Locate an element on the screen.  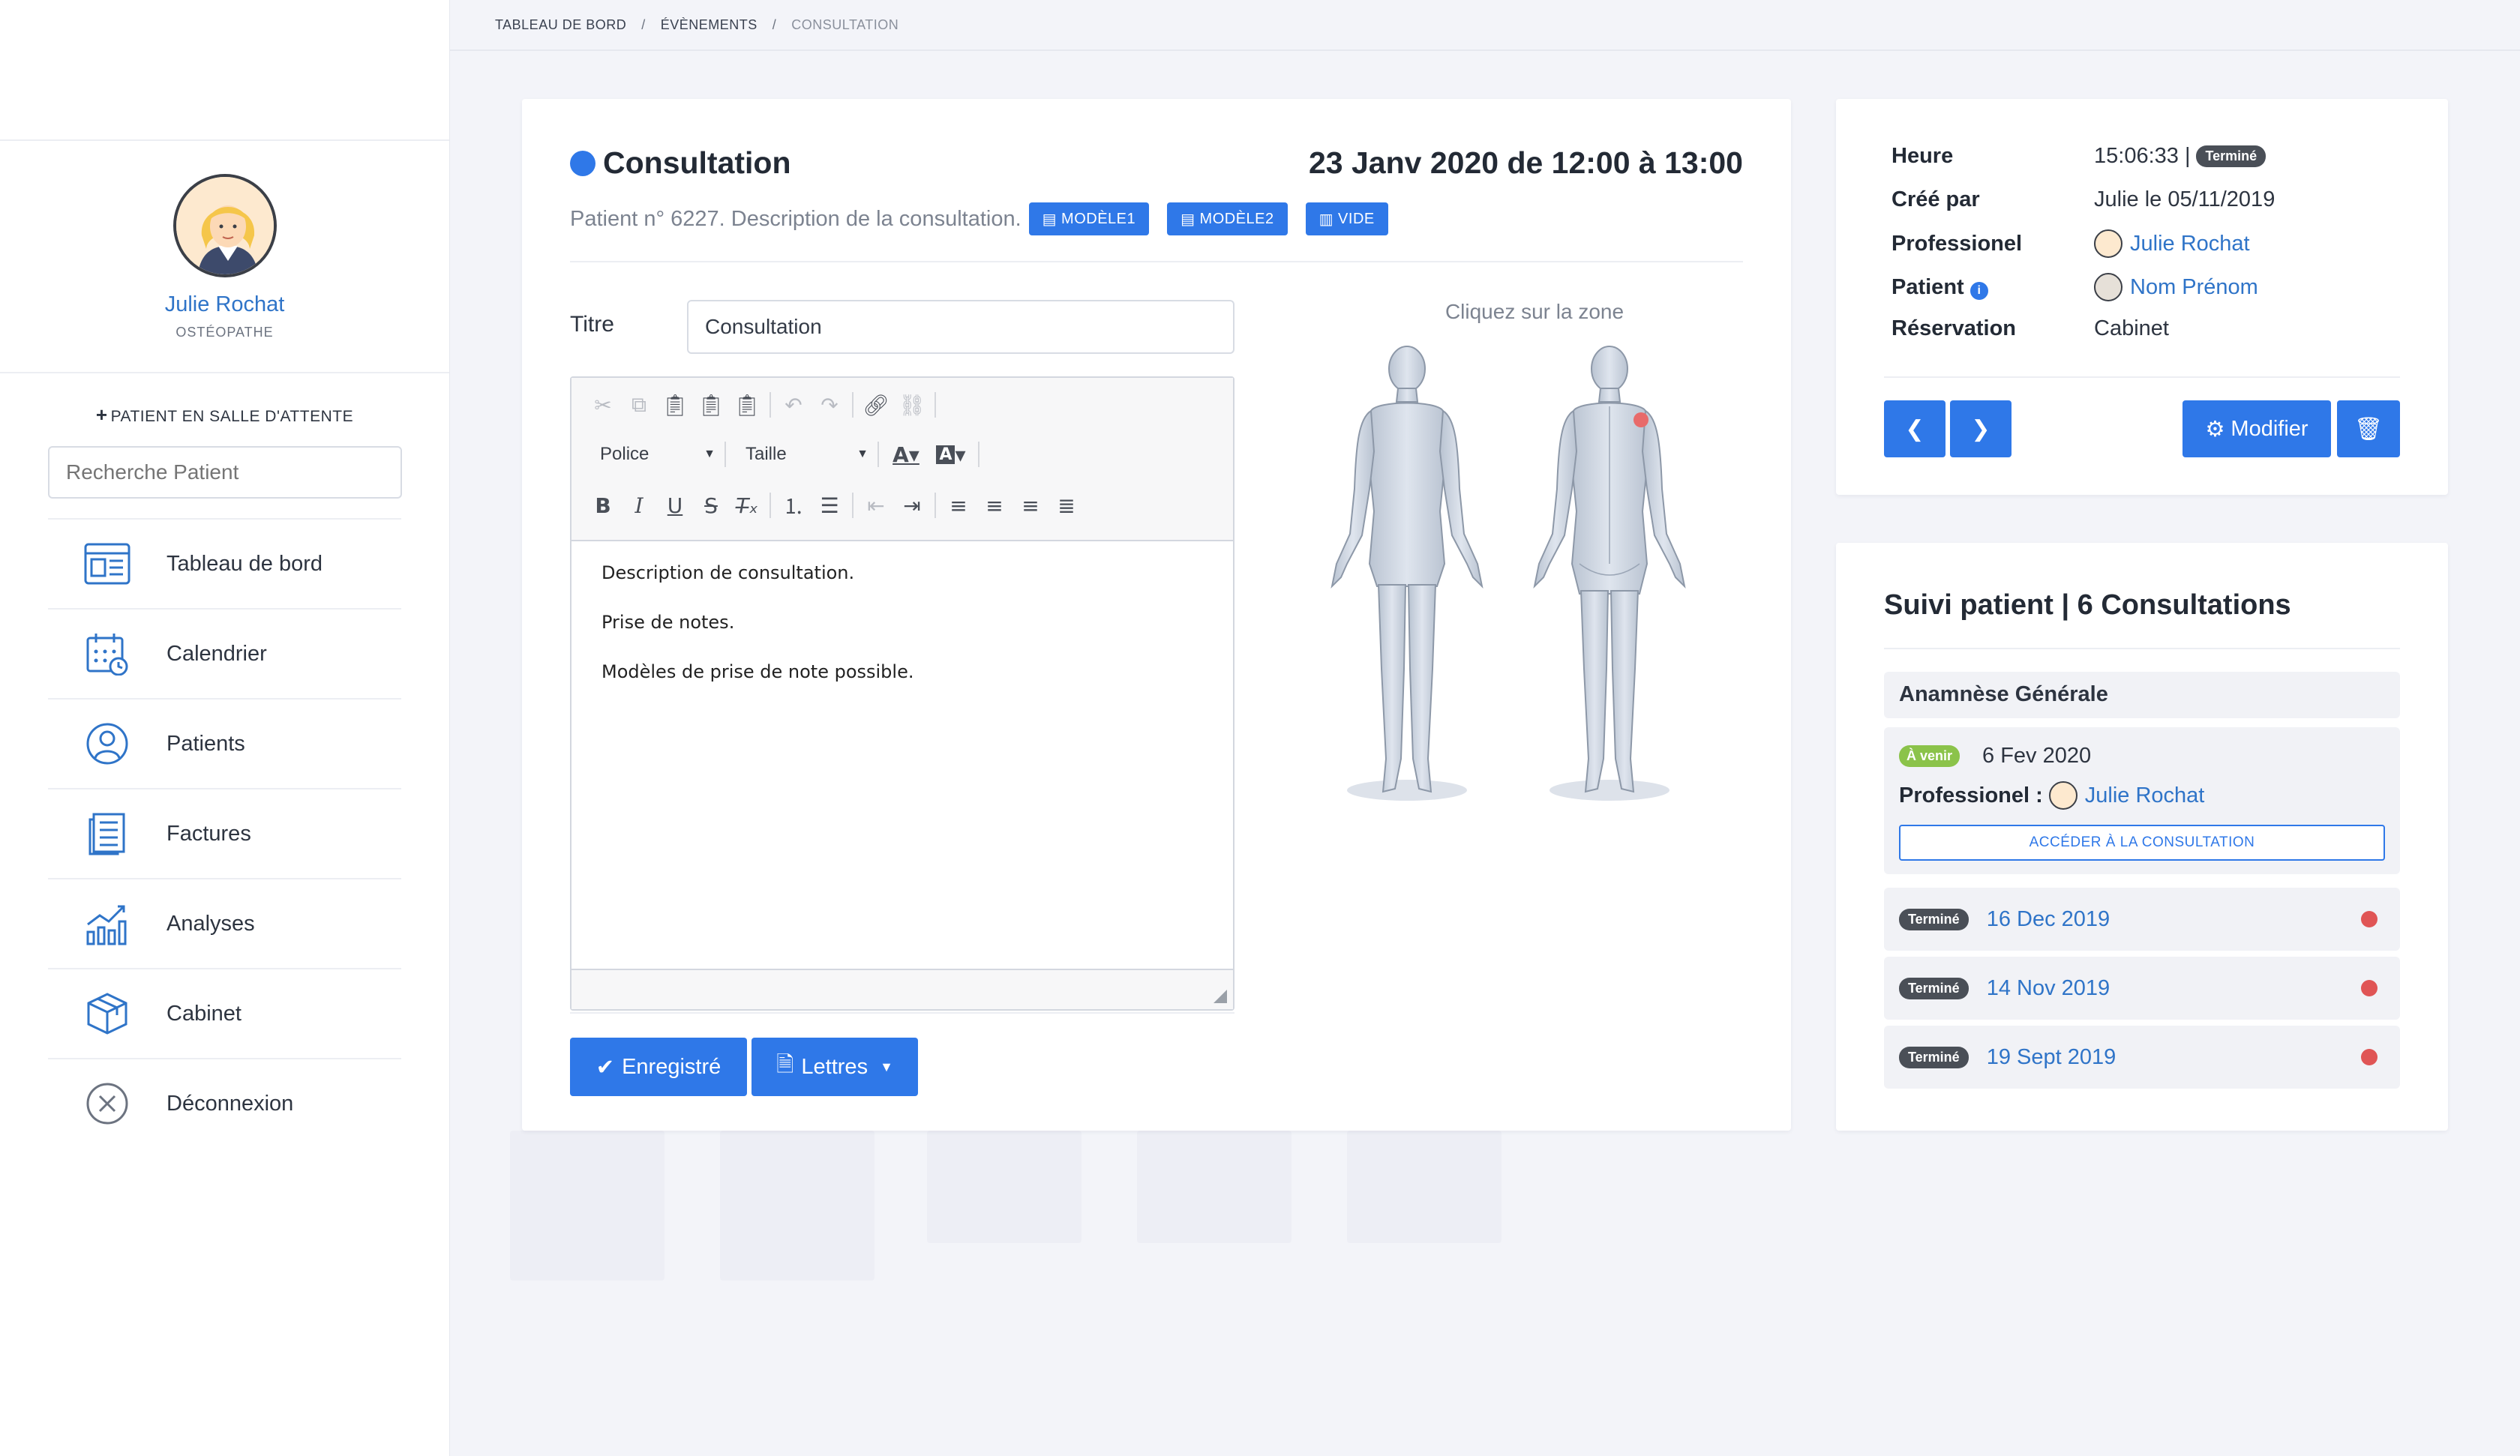
consultation-date-link: 19 Sept 2019 is located at coordinates (2051, 1057).